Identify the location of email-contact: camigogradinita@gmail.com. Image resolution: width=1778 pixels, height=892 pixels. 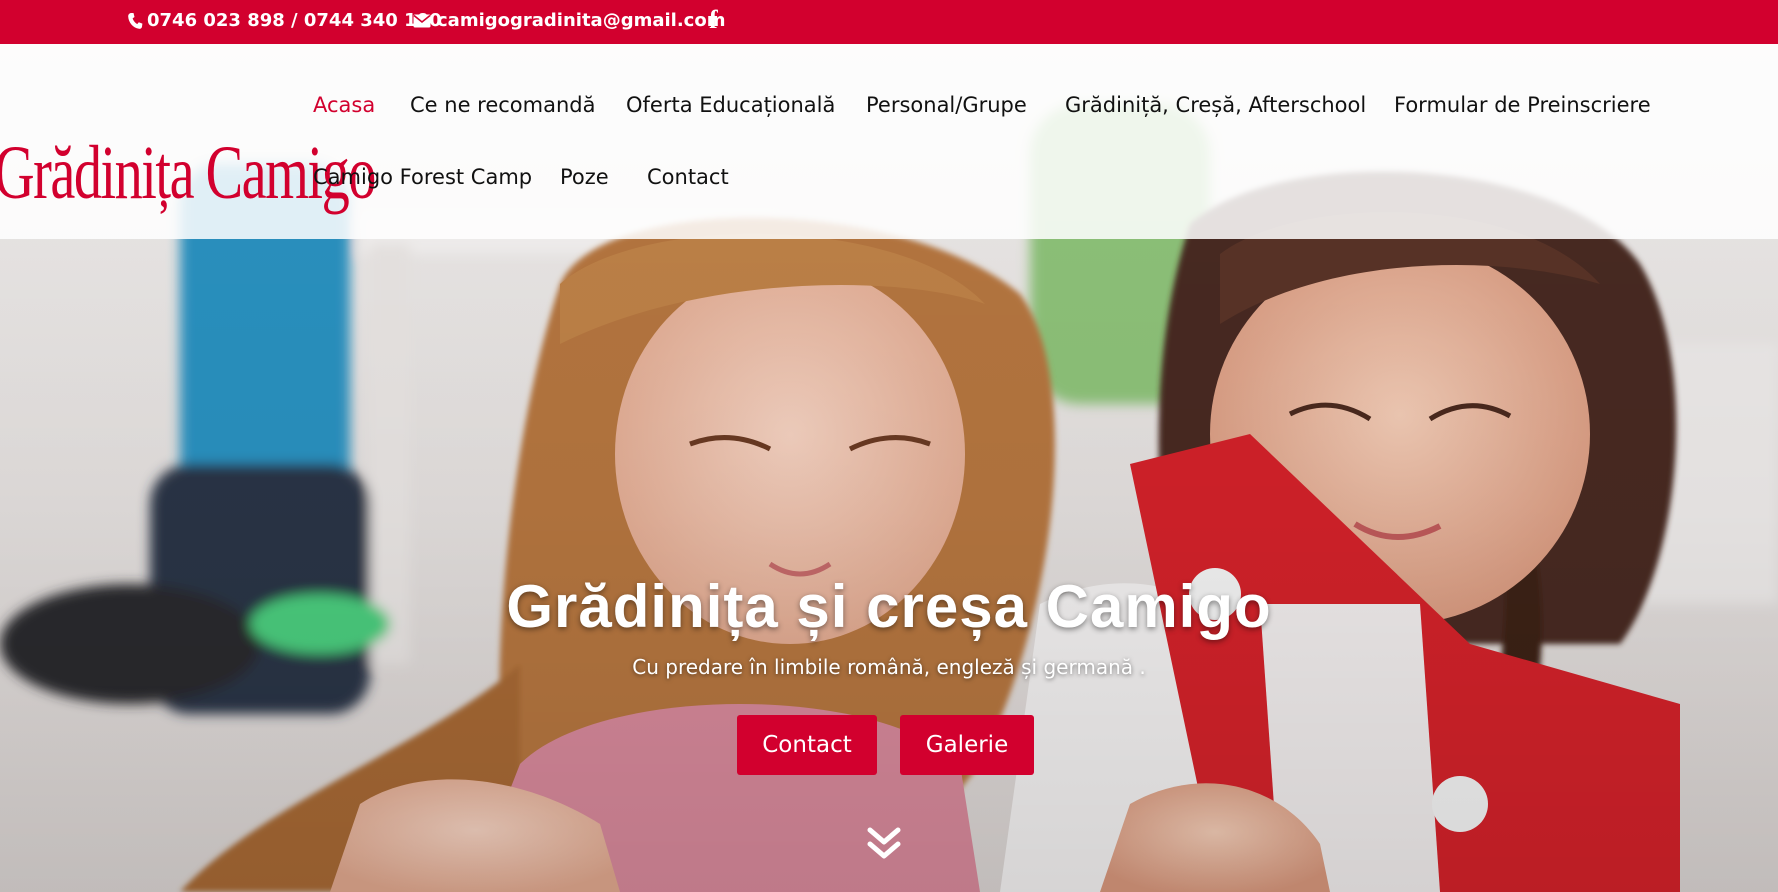
(569, 20).